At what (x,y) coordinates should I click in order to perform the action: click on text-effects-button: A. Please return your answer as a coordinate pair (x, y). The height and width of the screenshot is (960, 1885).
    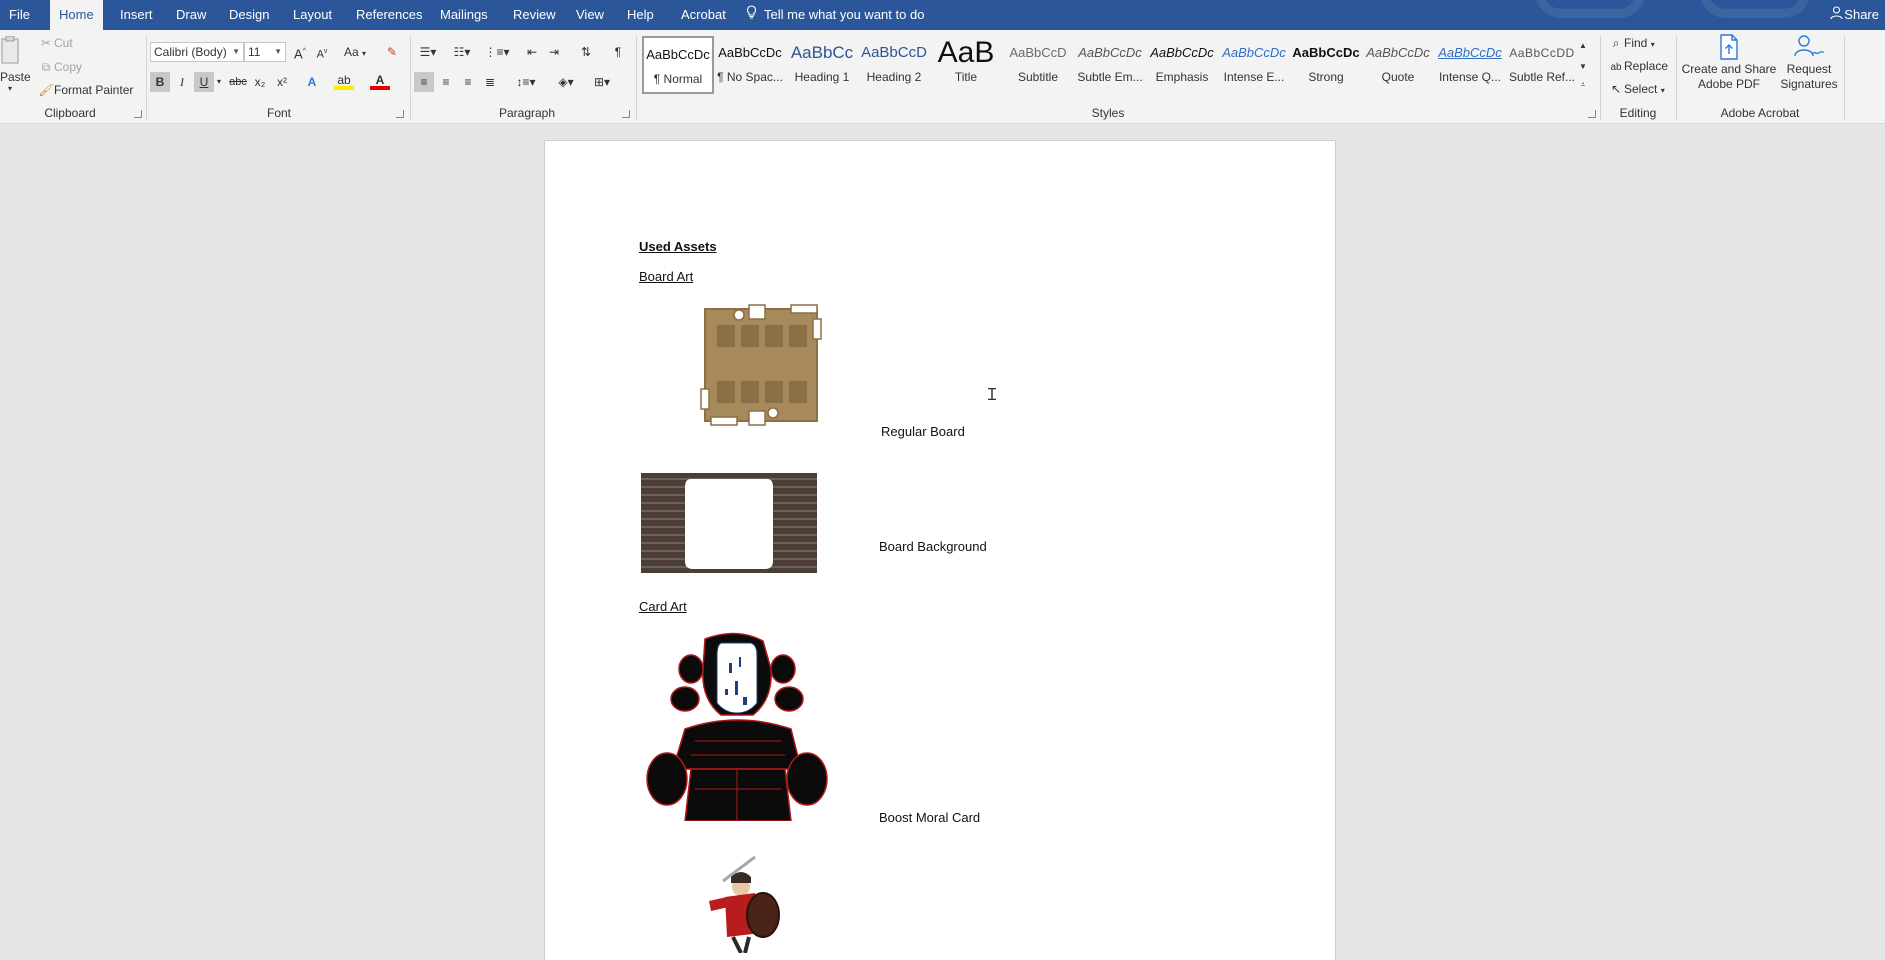
    Looking at the image, I should click on (312, 82).